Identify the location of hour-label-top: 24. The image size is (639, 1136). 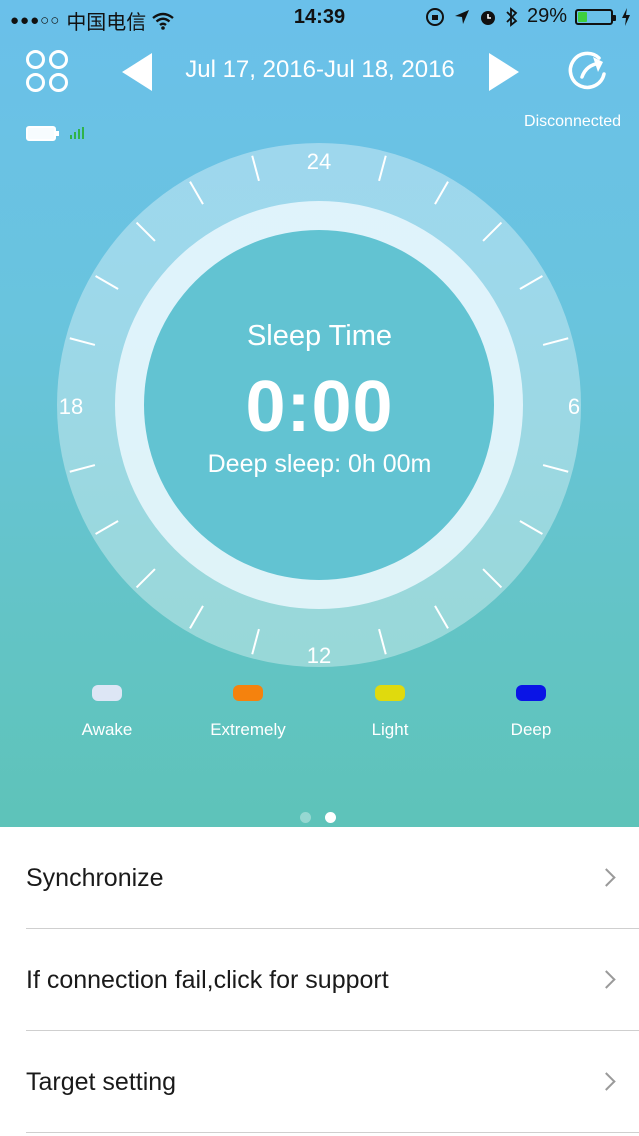
(319, 161).